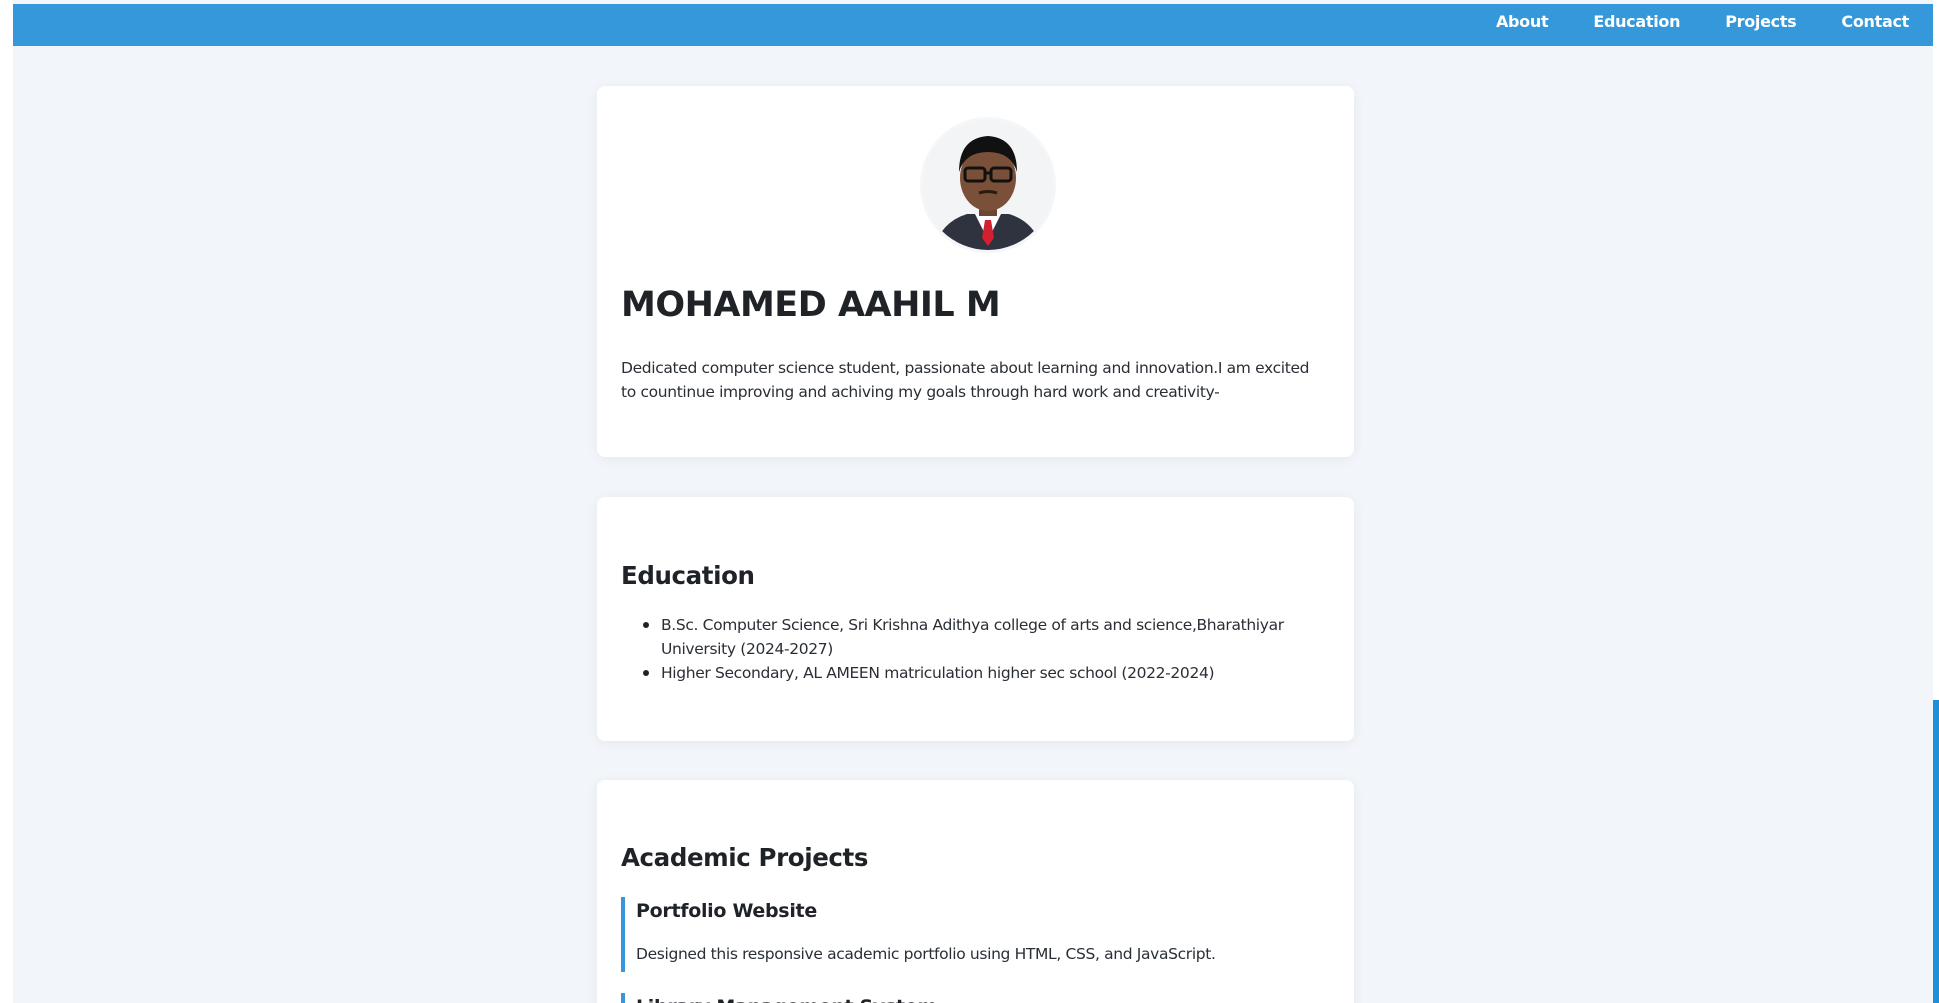 The width and height of the screenshot is (1939, 1003). What do you see at coordinates (1522, 21) in the screenshot?
I see `nav-link-about: About` at bounding box center [1522, 21].